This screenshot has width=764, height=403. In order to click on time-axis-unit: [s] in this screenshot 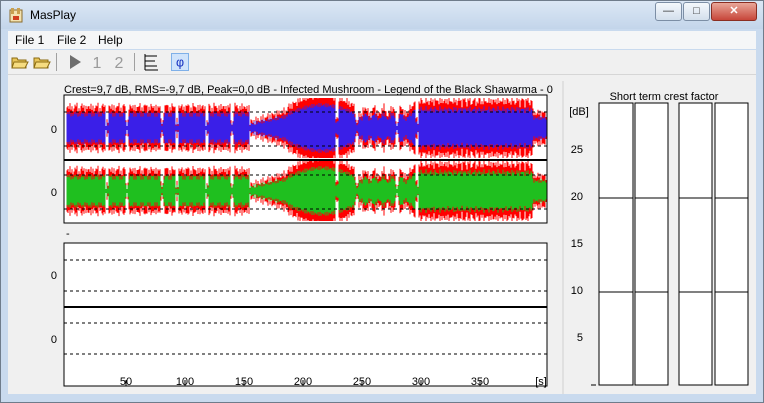, I will do `click(541, 382)`.